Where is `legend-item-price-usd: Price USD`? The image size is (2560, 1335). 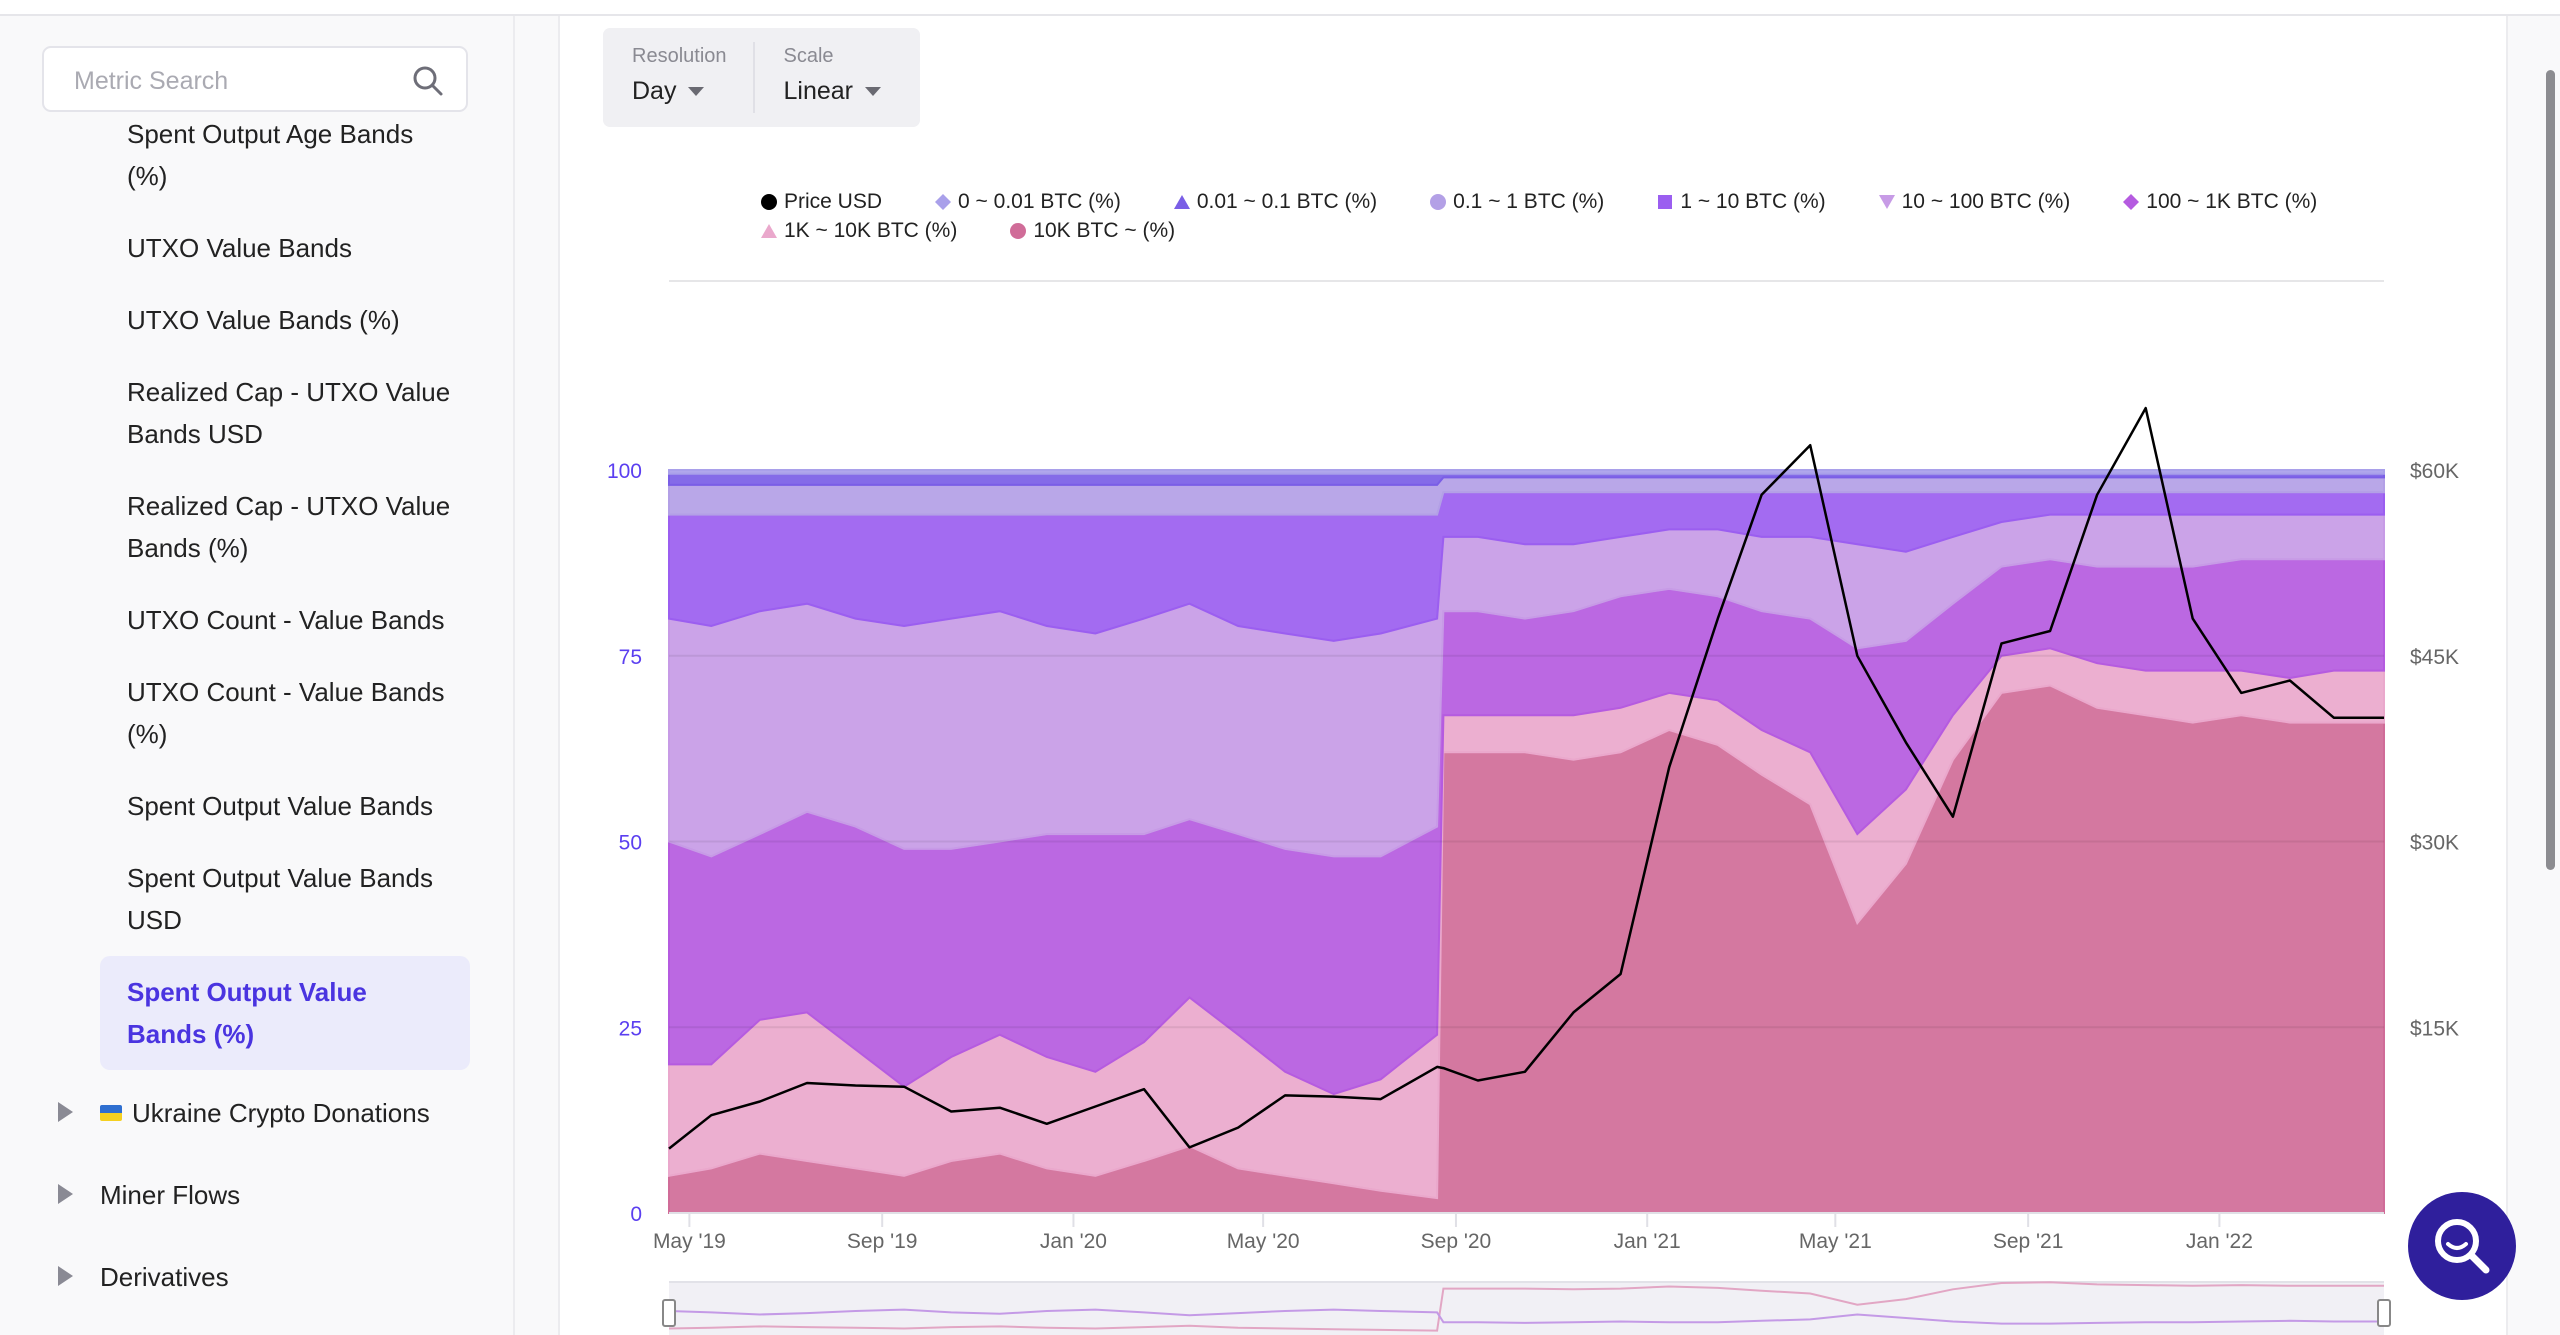 legend-item-price-usd: Price USD is located at coordinates (821, 202).